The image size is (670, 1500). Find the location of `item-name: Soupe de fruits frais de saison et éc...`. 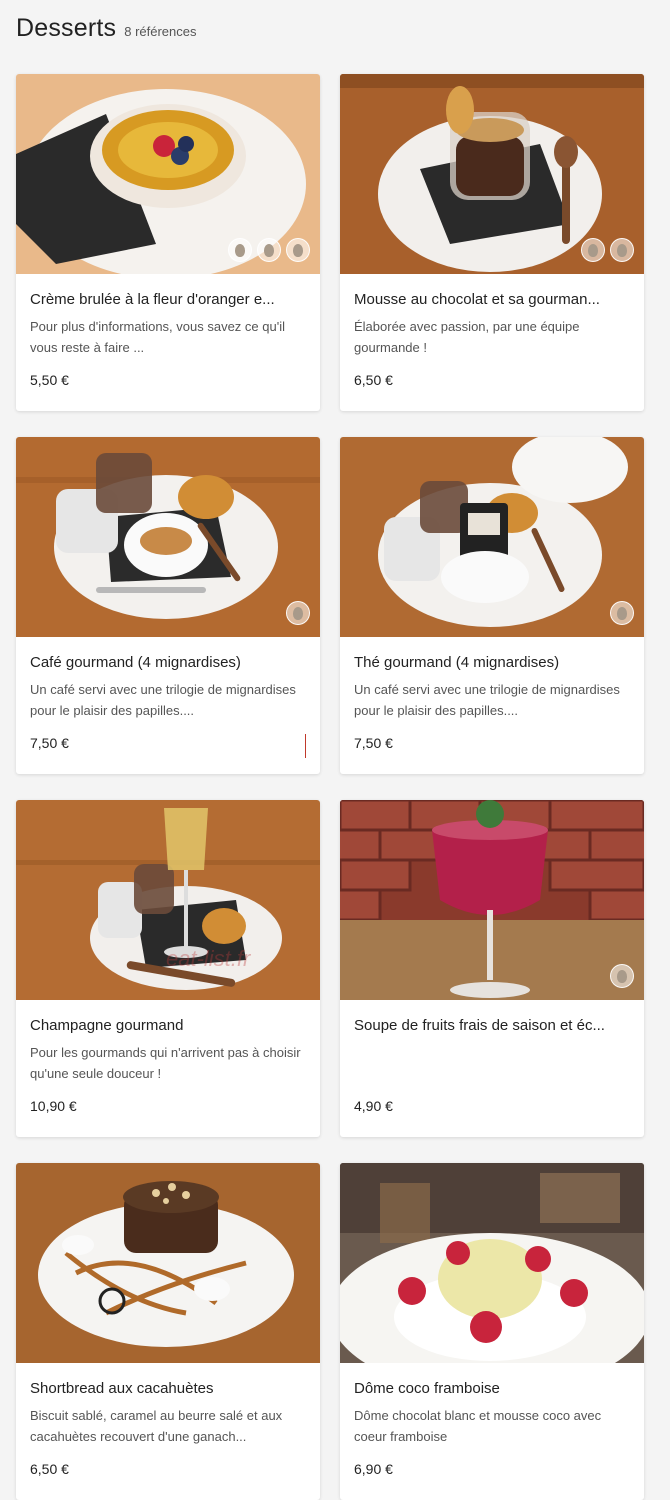

item-name: Soupe de fruits frais de saison et éc... is located at coordinates (479, 1025).